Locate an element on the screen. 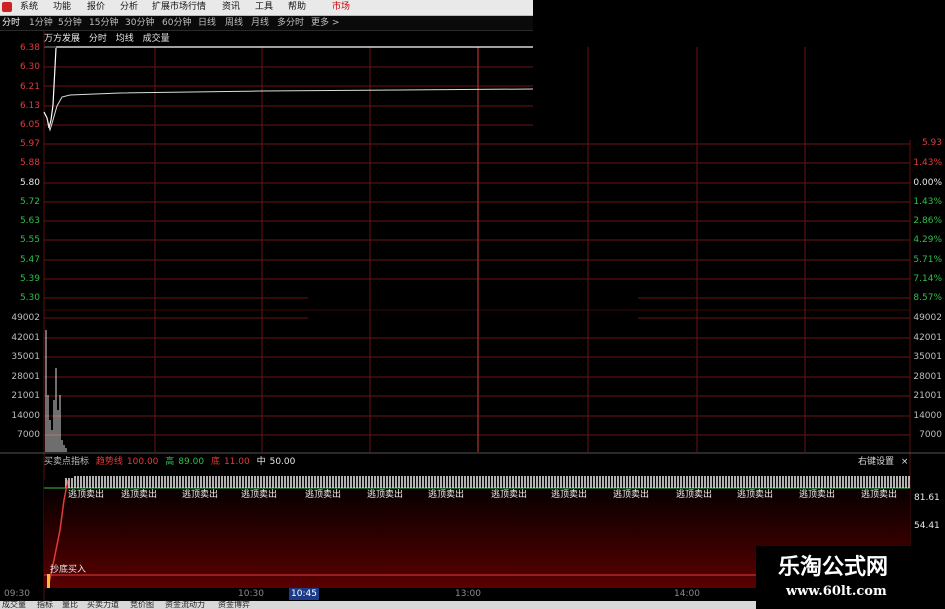 This screenshot has height=609, width=945. volume-label: 成交量 is located at coordinates (156, 39).